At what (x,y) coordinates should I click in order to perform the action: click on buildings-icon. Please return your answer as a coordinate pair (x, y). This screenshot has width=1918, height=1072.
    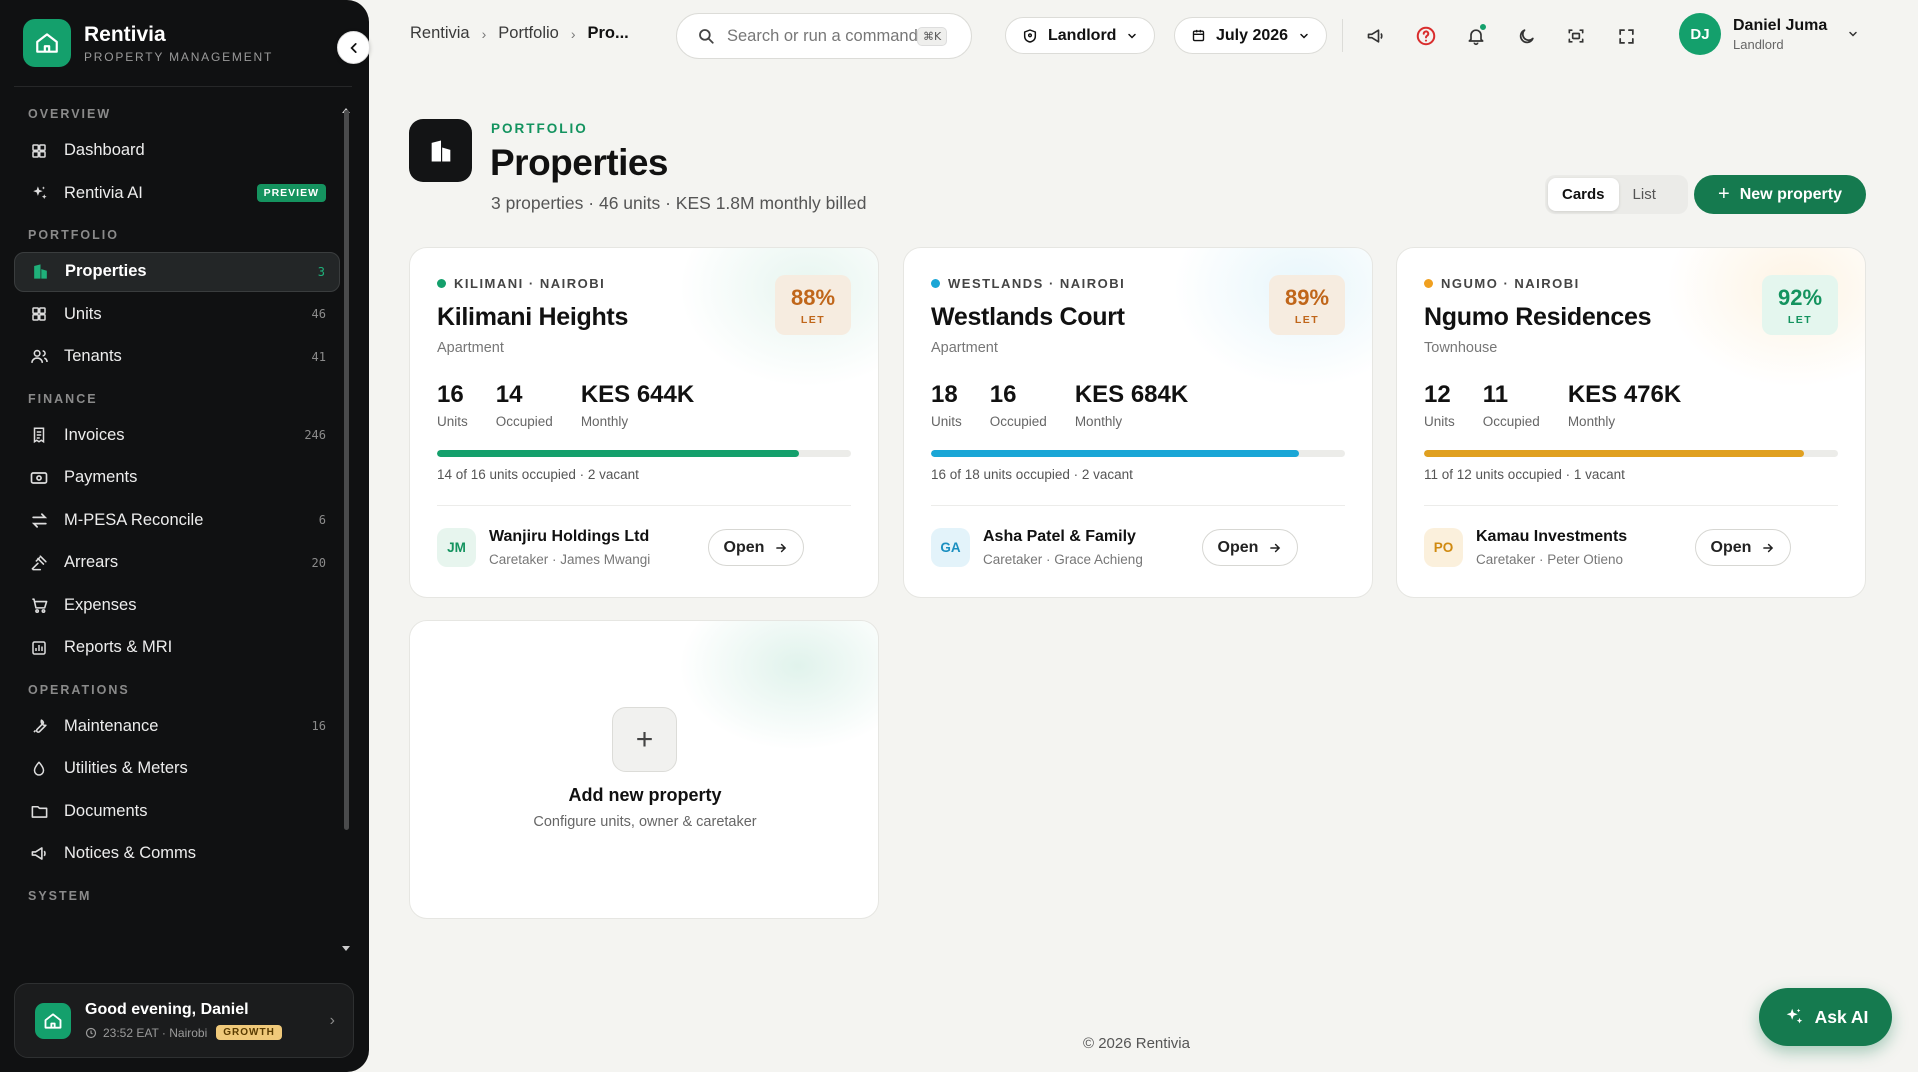
    Looking at the image, I should click on (440, 150).